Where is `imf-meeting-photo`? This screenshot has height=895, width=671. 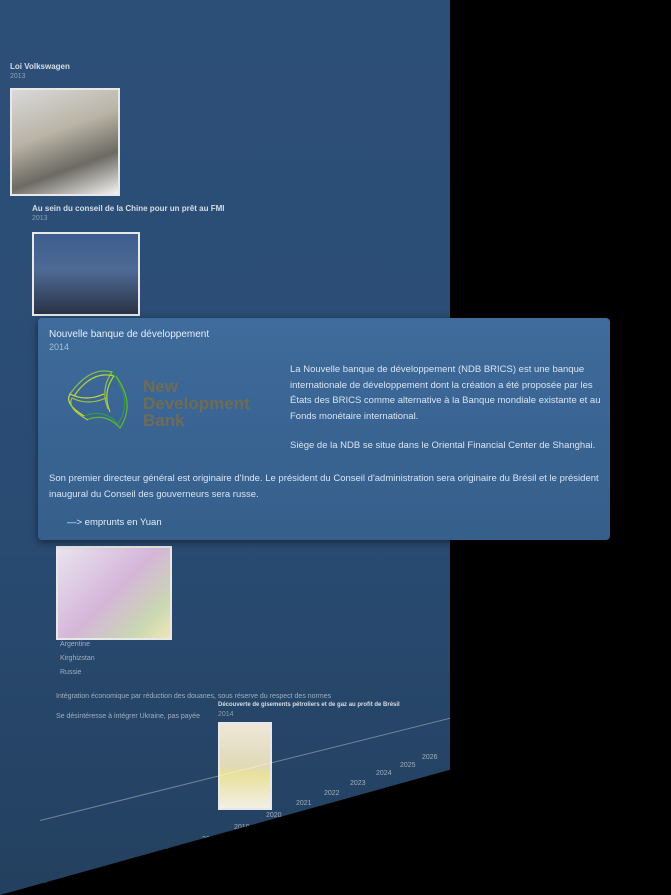
imf-meeting-photo is located at coordinates (86, 274).